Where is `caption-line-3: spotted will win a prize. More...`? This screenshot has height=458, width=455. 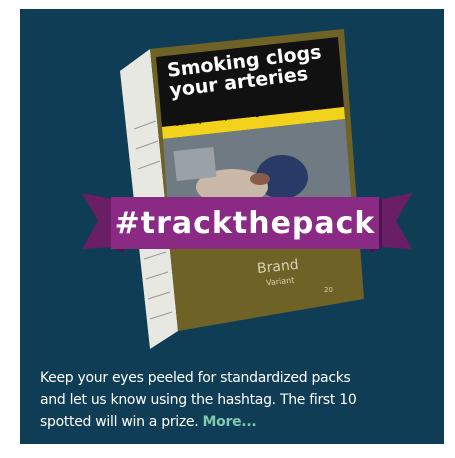
caption-line-3: spotted will win a prize. More... is located at coordinates (240, 422).